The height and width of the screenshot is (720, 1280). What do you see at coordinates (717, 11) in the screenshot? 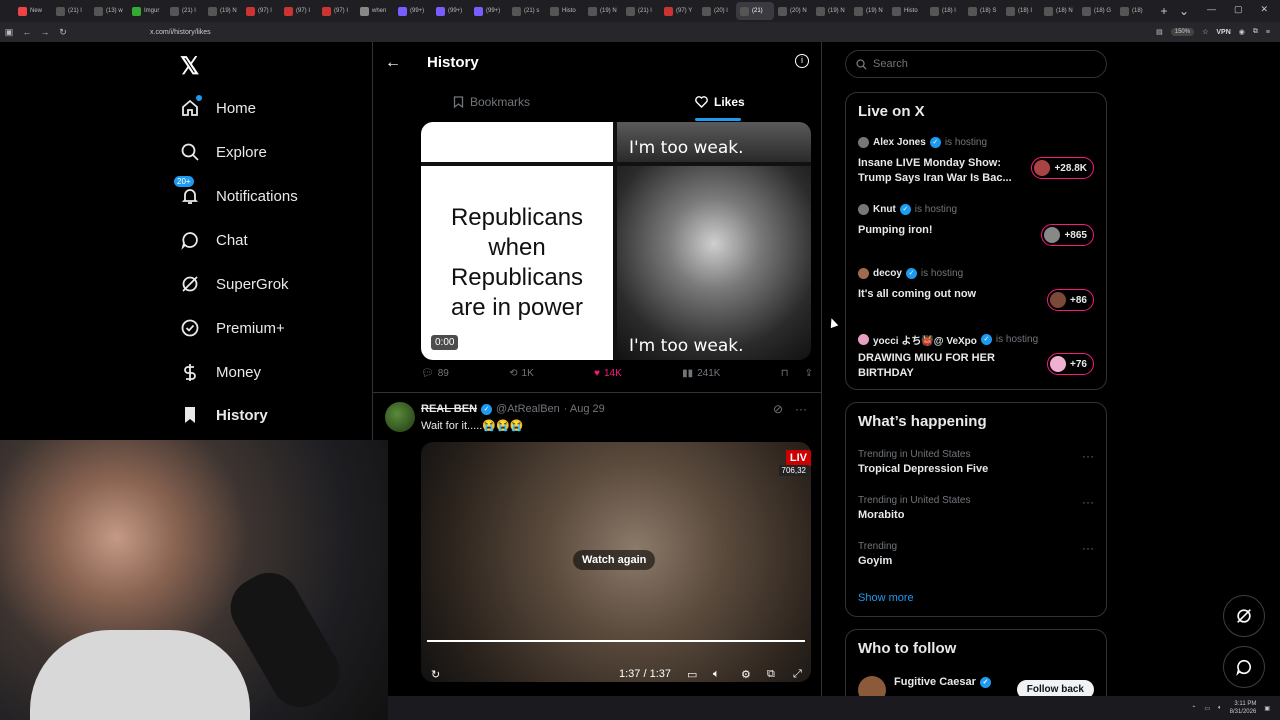
I see `browser-tab: (20) l` at bounding box center [717, 11].